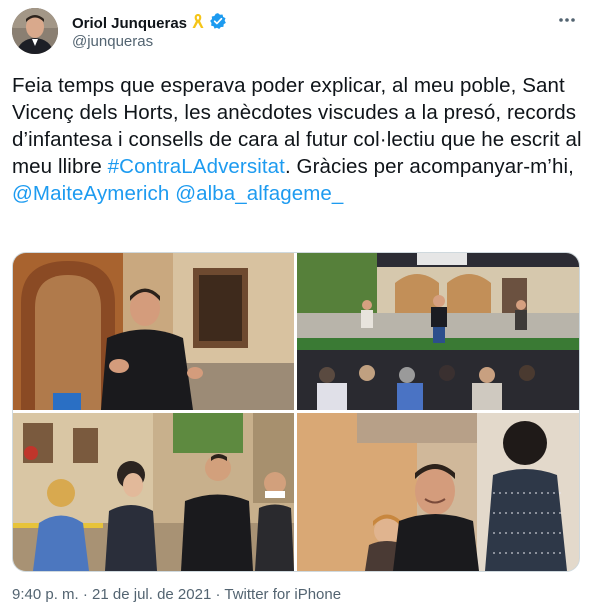 Image resolution: width=593 pixels, height=603 pixels. I want to click on mention-link: @MaiteAymerich, so click(90, 193).